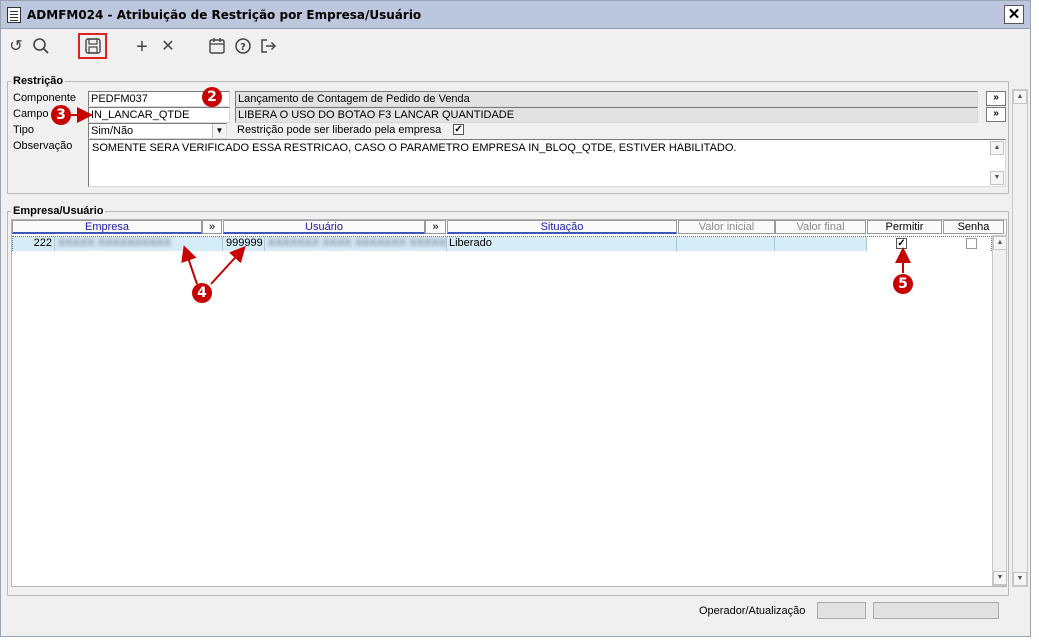  Describe the element at coordinates (903, 284) in the screenshot. I see `callout-badge-5: 5` at that location.